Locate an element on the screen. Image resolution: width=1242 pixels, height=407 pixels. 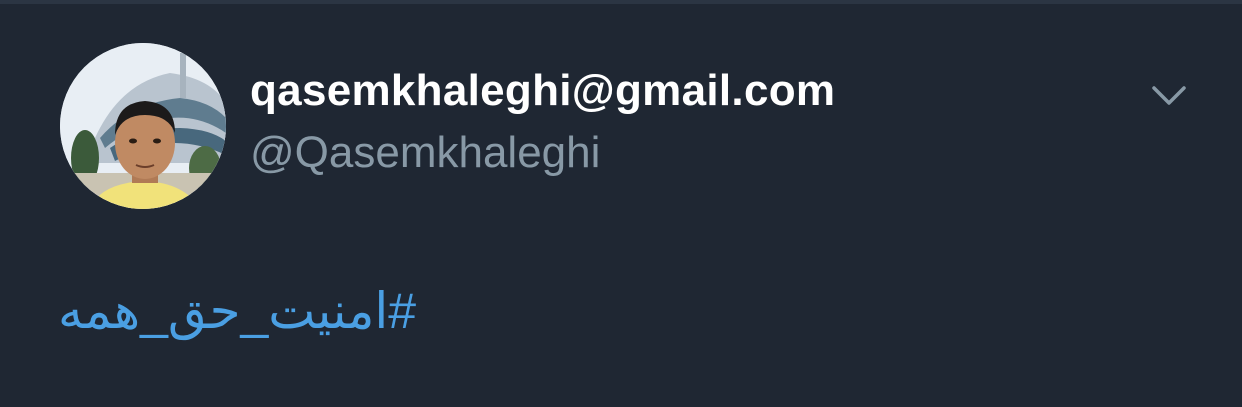
avatar-photo is located at coordinates (143, 126).